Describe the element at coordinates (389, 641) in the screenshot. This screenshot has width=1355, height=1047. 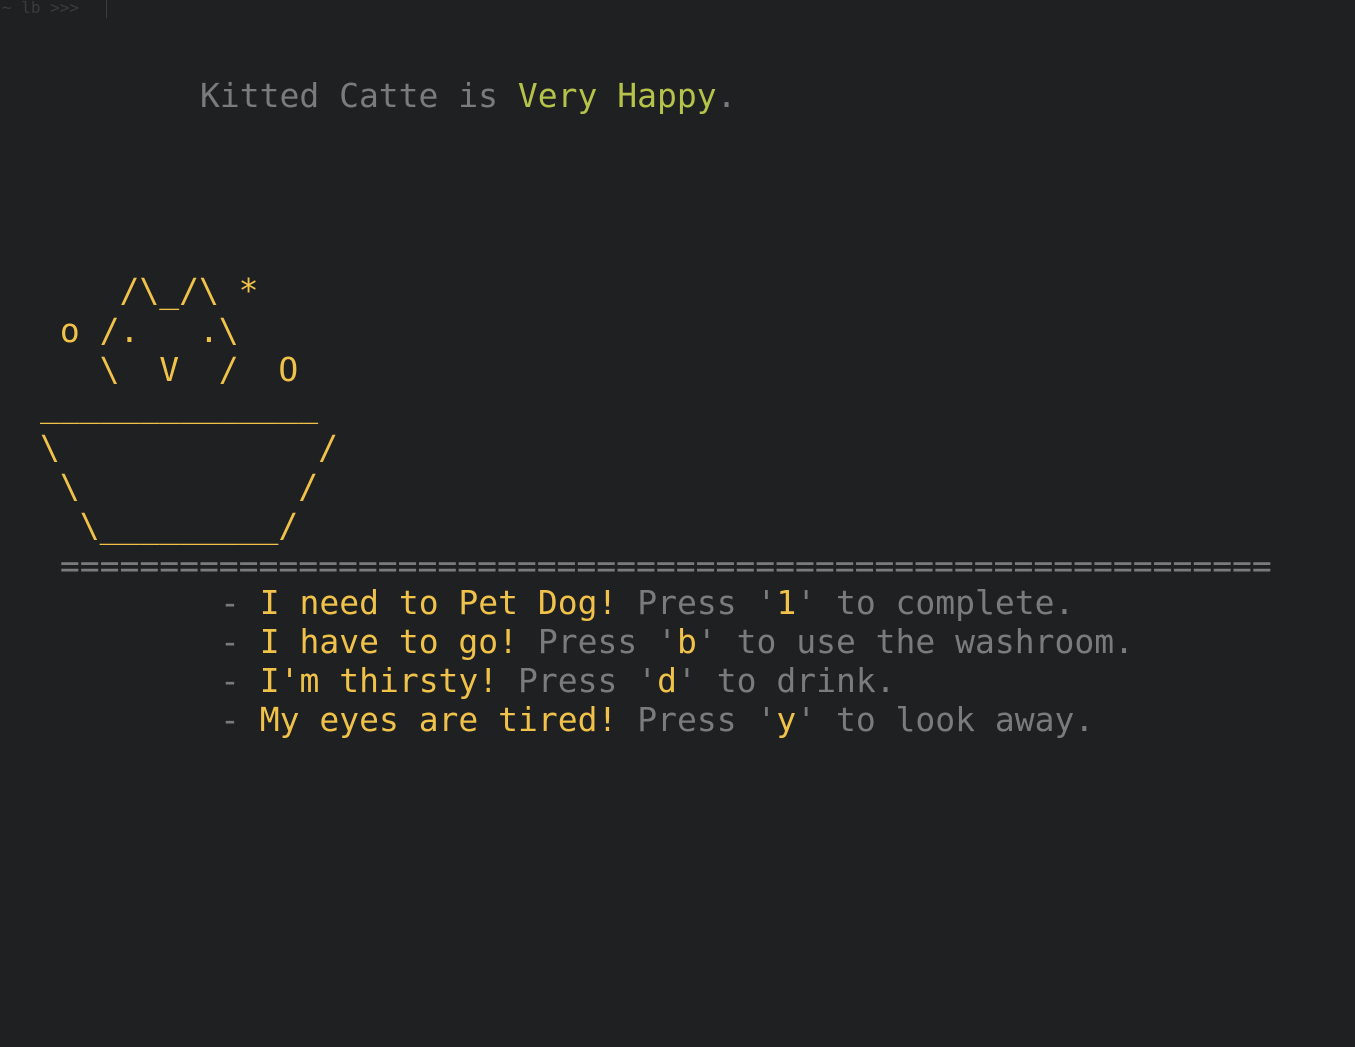
I see `task-need: I have to go!` at that location.